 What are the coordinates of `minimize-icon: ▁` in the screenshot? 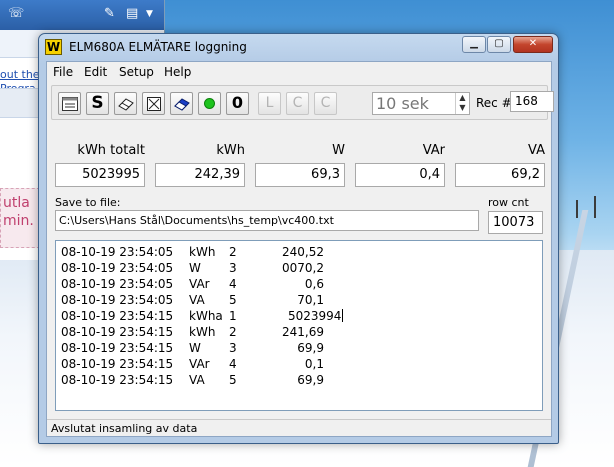 It's located at (474, 43).